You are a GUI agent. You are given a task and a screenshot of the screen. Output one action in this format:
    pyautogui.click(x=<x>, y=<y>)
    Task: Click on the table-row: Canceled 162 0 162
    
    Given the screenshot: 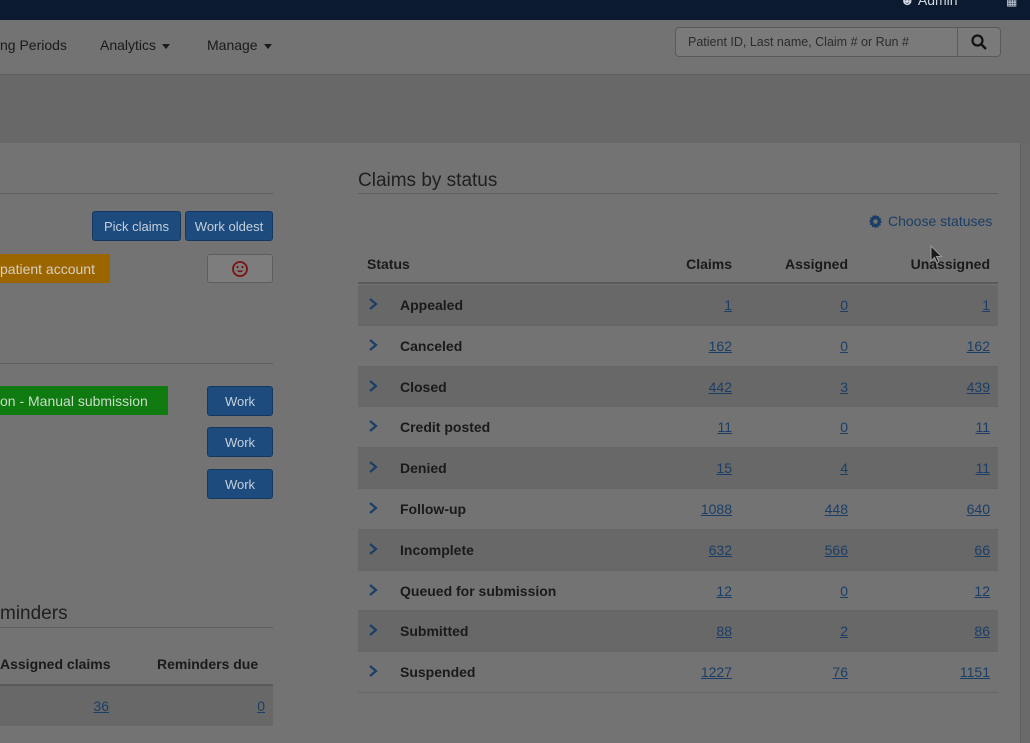 What is the action you would take?
    pyautogui.click(x=678, y=346)
    